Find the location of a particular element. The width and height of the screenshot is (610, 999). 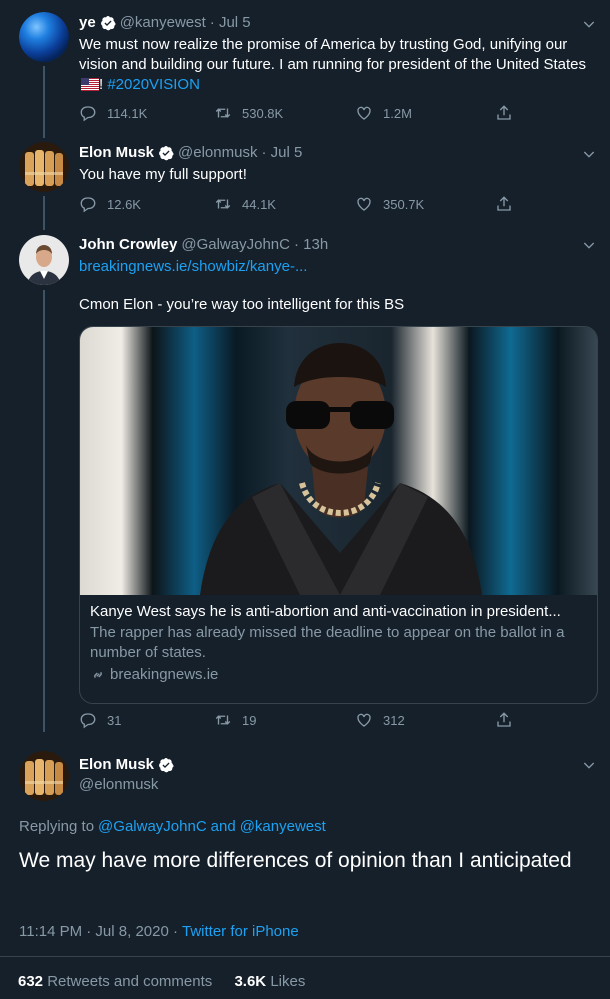

tweet-timestamp: 11:14 PM · Jul 8, 2020 · is located at coordinates (98, 931).